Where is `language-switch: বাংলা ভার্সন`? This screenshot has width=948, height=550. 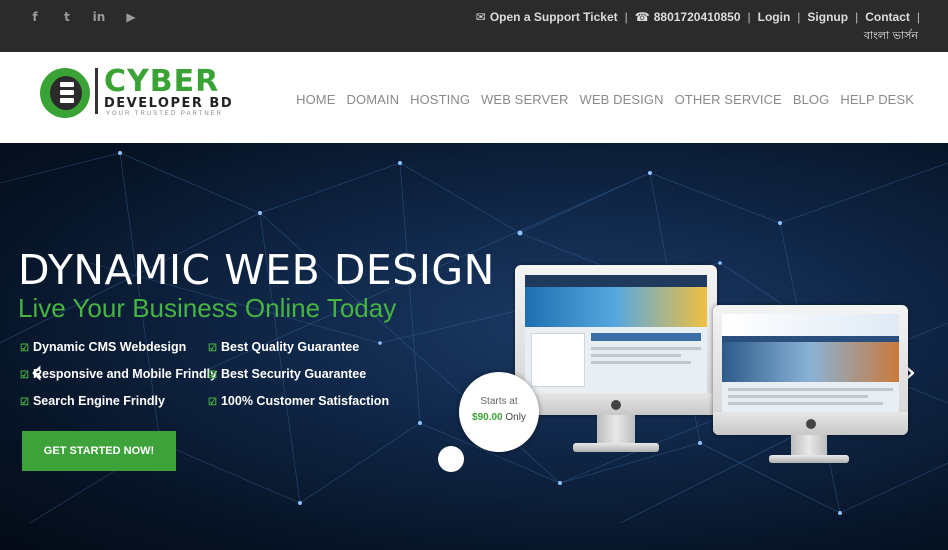
language-switch: বাংলা ভার্সন is located at coordinates (891, 36).